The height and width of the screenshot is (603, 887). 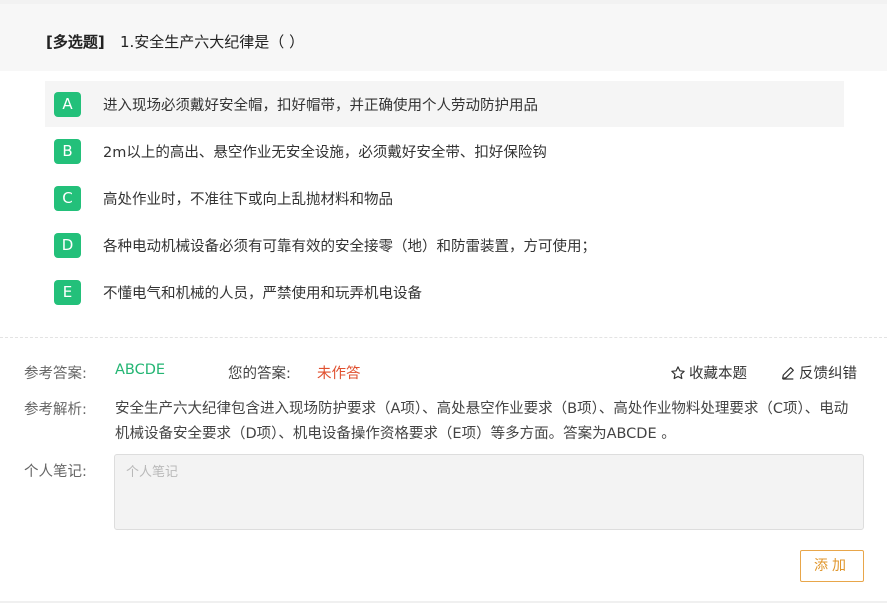 What do you see at coordinates (349, 247) in the screenshot?
I see `option-text: 各种电动机械设备必须有可靠有效的安全接零（地）和防雷装置，方可使用；` at bounding box center [349, 247].